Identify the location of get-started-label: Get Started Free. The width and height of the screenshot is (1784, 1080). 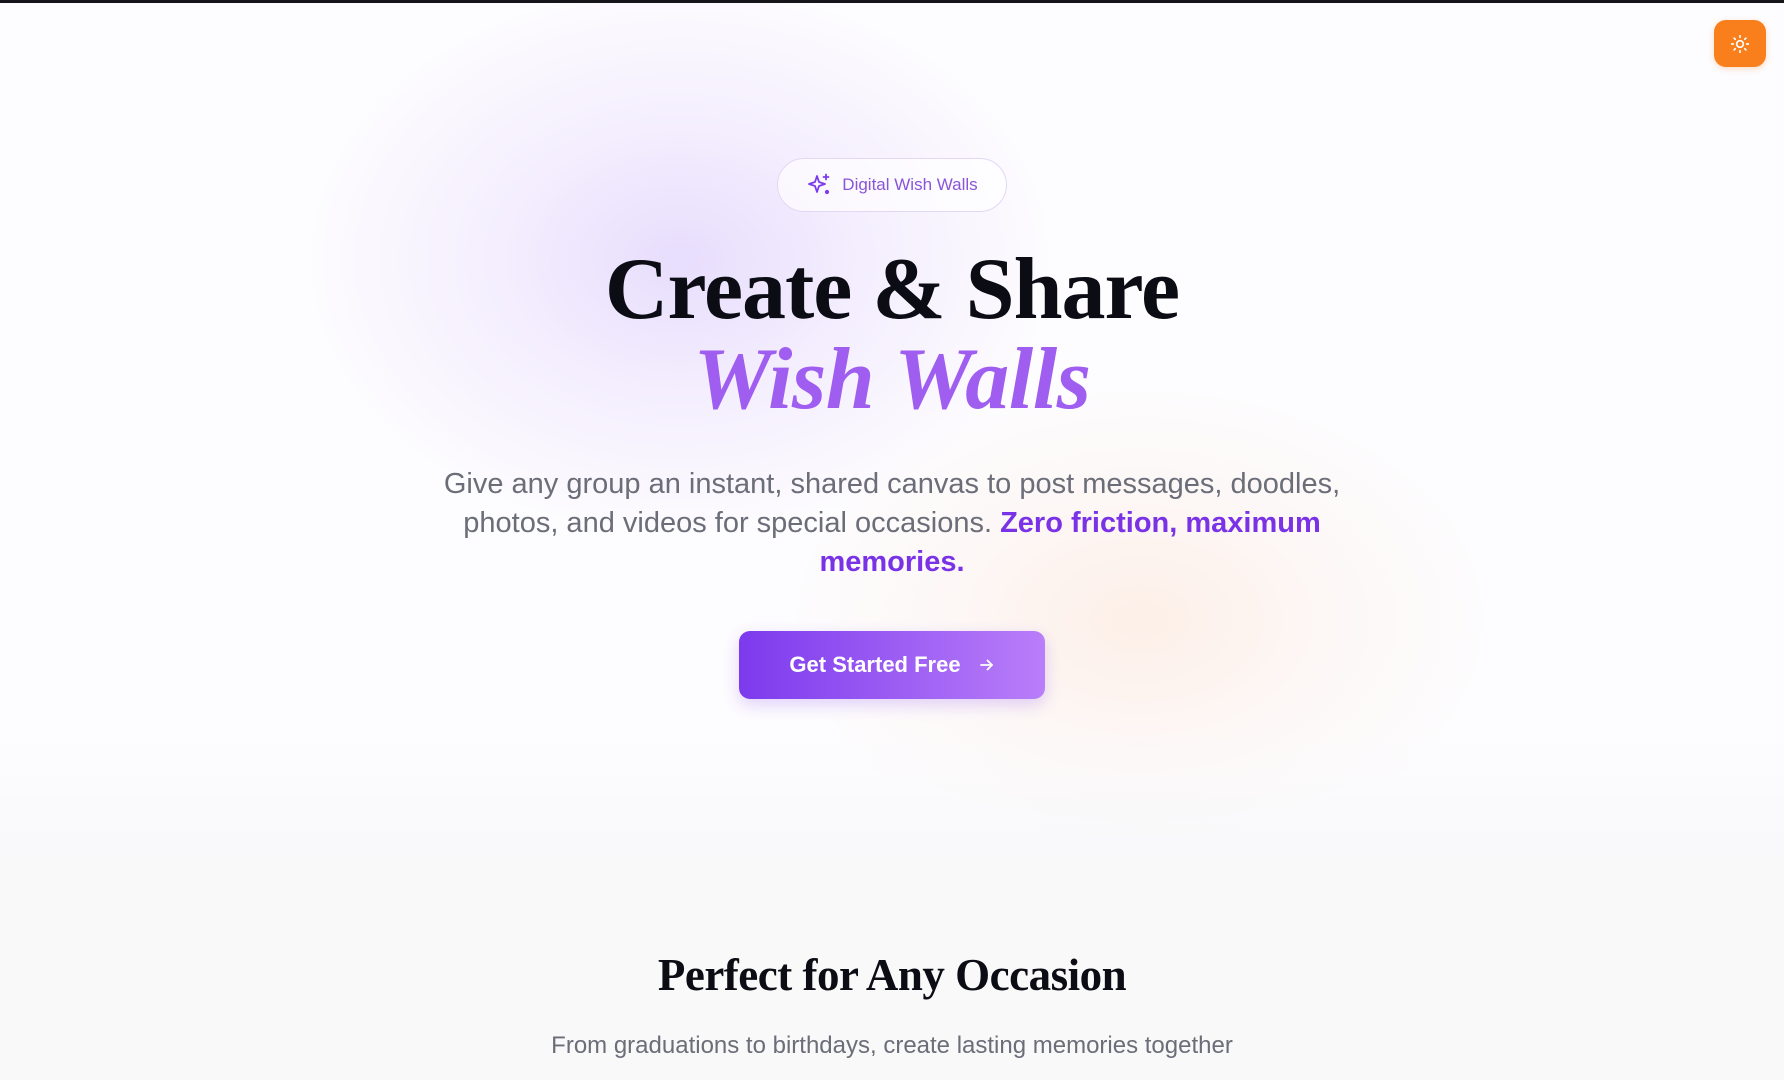
(875, 664).